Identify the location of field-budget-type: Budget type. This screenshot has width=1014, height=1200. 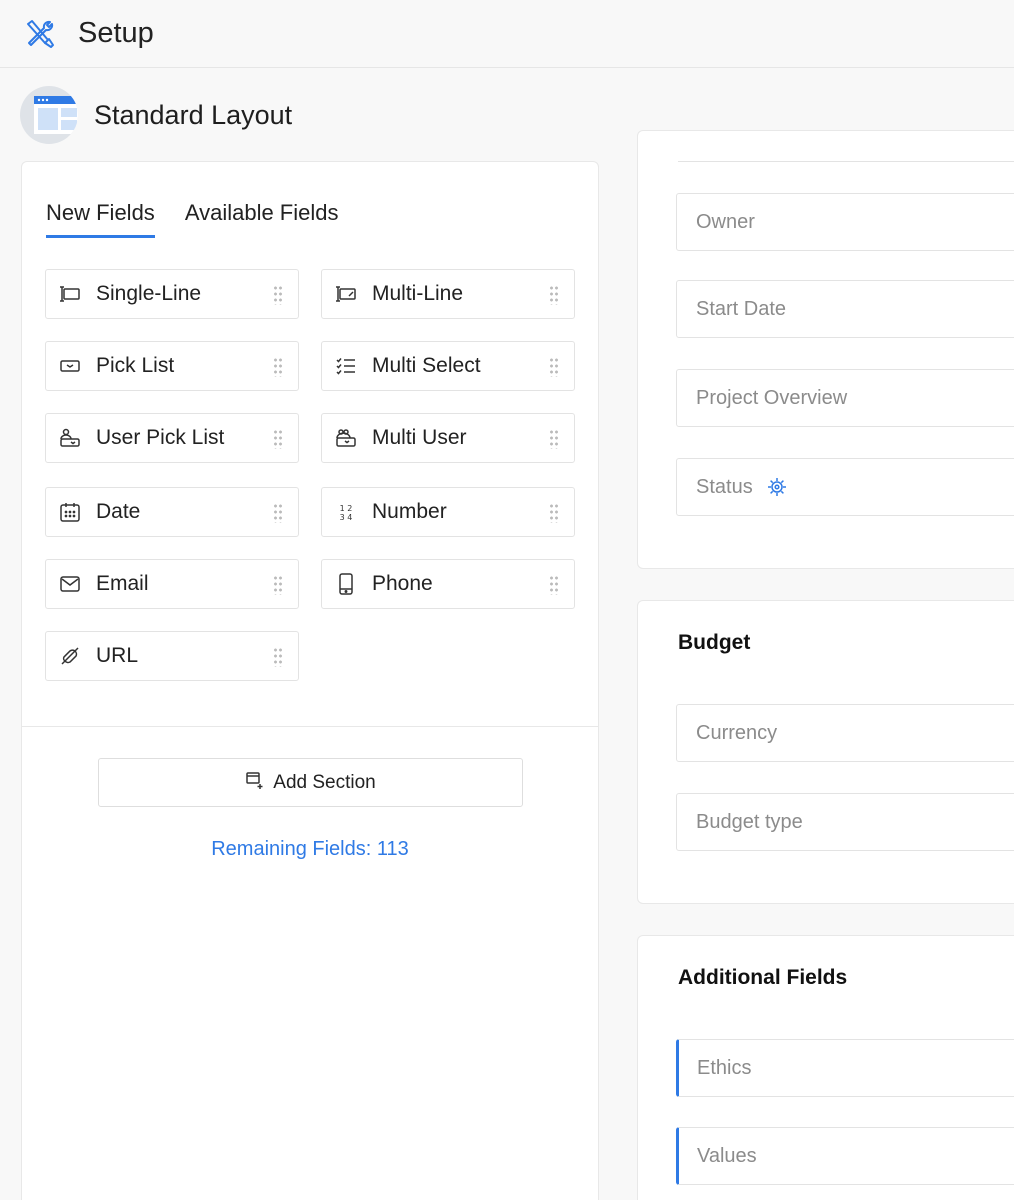
(845, 822).